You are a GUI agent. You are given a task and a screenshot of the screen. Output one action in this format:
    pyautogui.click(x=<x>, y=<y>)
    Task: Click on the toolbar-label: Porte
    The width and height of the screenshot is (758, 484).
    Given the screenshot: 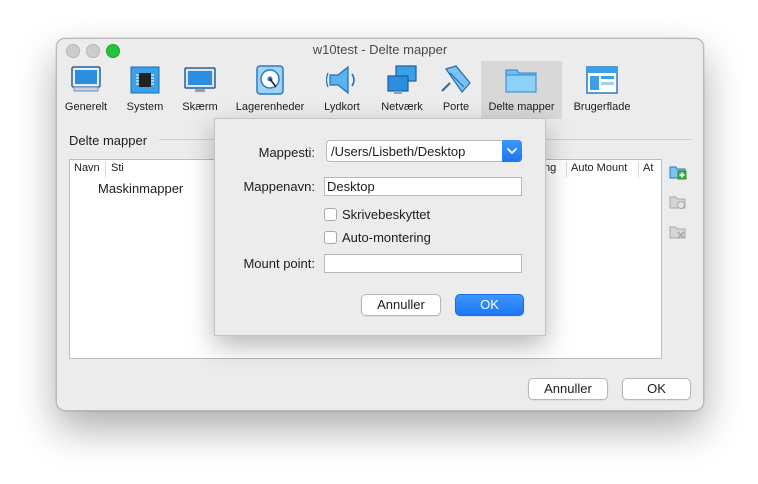 What is the action you would take?
    pyautogui.click(x=456, y=107)
    